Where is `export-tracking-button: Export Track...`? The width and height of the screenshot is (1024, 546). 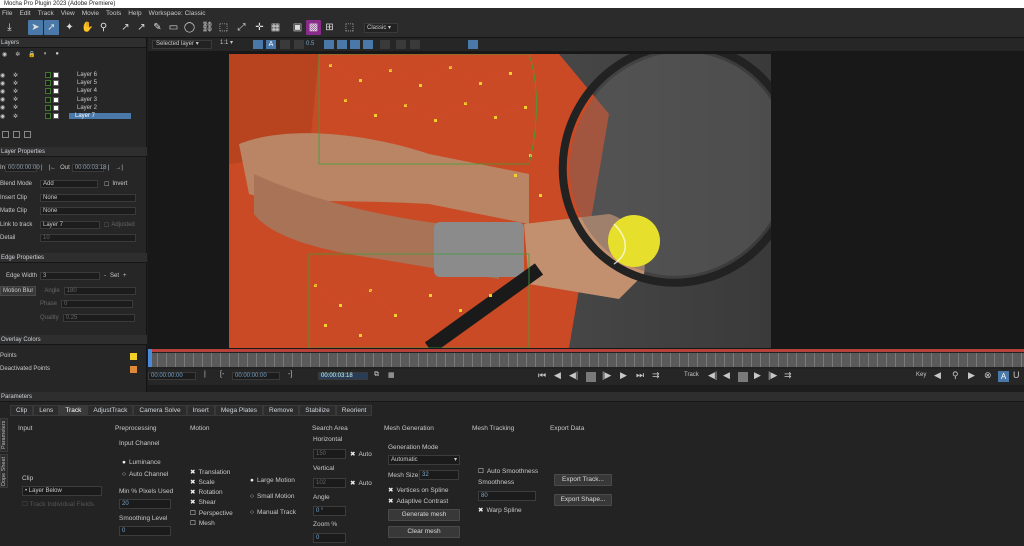
export-tracking-button: Export Track... is located at coordinates (583, 480).